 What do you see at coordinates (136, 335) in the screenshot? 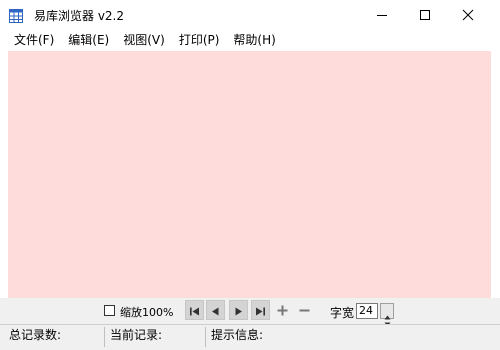
I see `current-record-label: 当前记录:` at bounding box center [136, 335].